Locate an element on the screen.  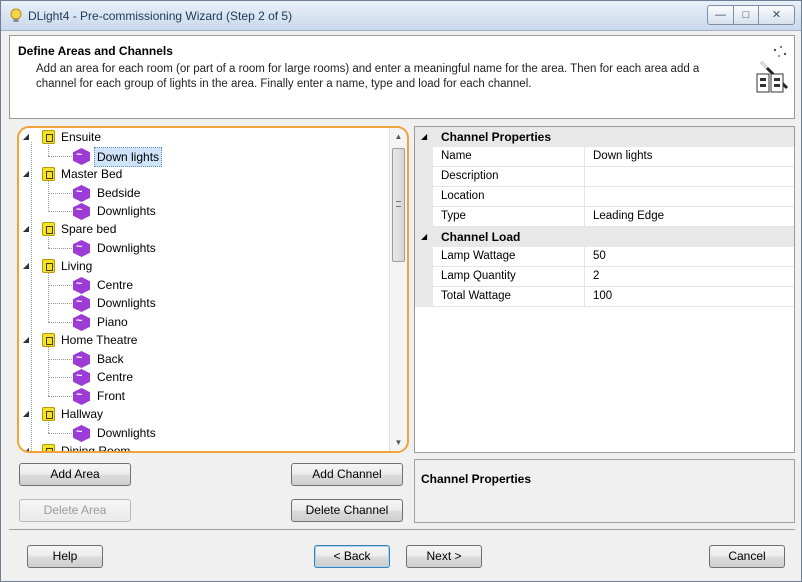
scroll-up-icon: ▲ is located at coordinates (398, 136).